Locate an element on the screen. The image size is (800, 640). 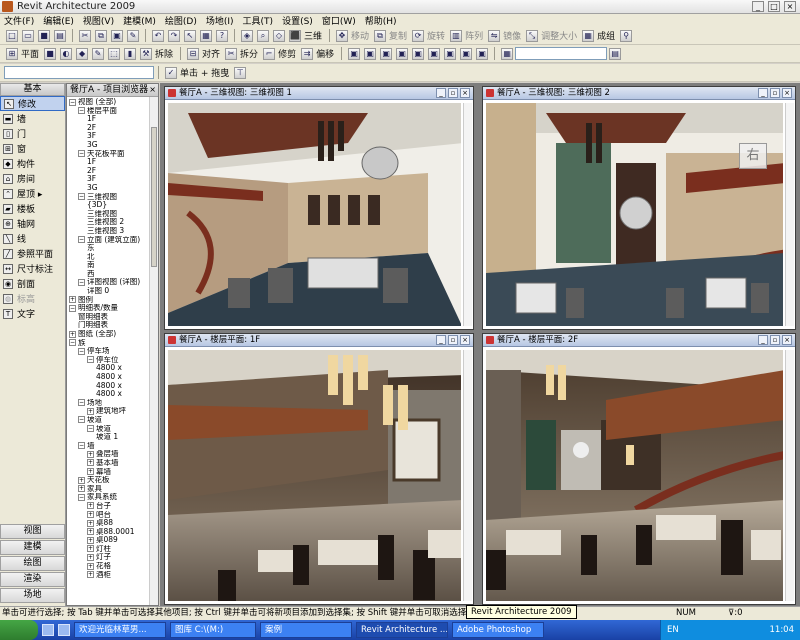
tree-node: + 酒柜 is located at coordinates (112, 575).